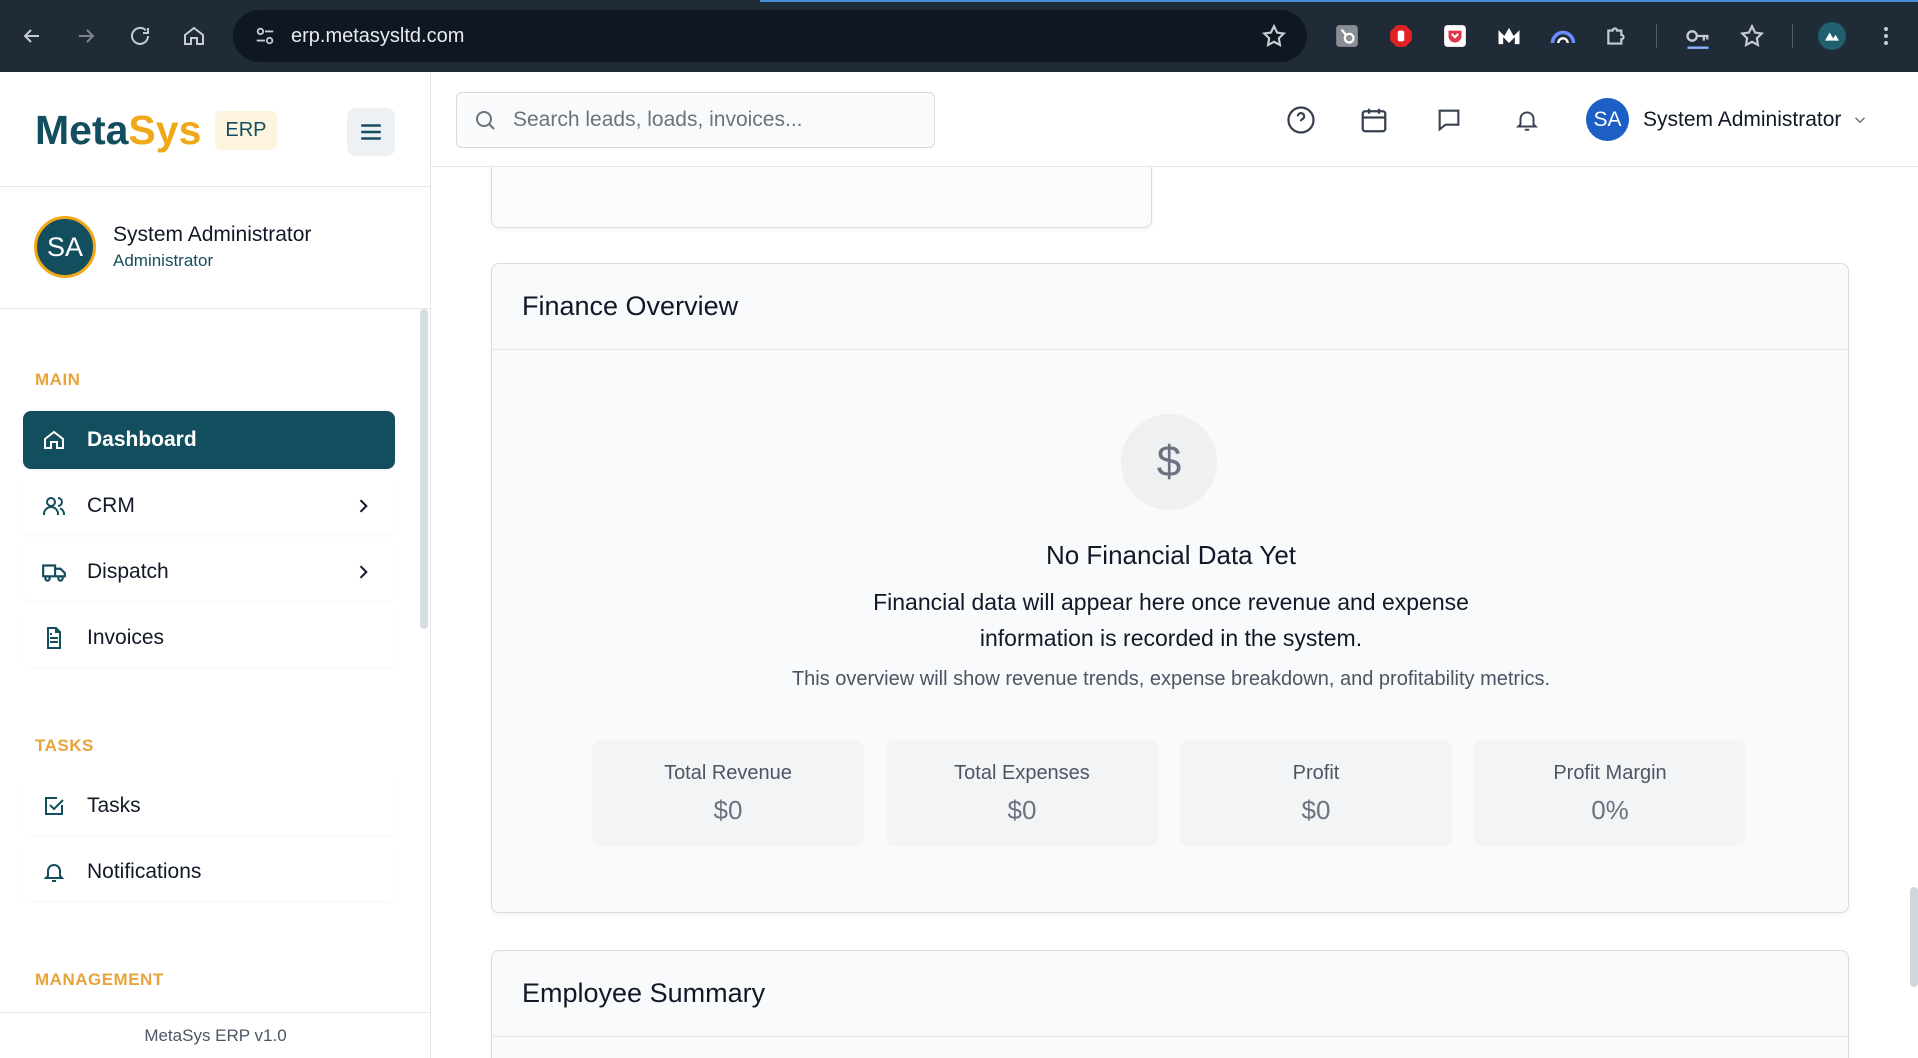 This screenshot has width=1918, height=1058. Describe the element at coordinates (212, 234) in the screenshot. I see `sidebar-user-name: System Administrator` at that location.